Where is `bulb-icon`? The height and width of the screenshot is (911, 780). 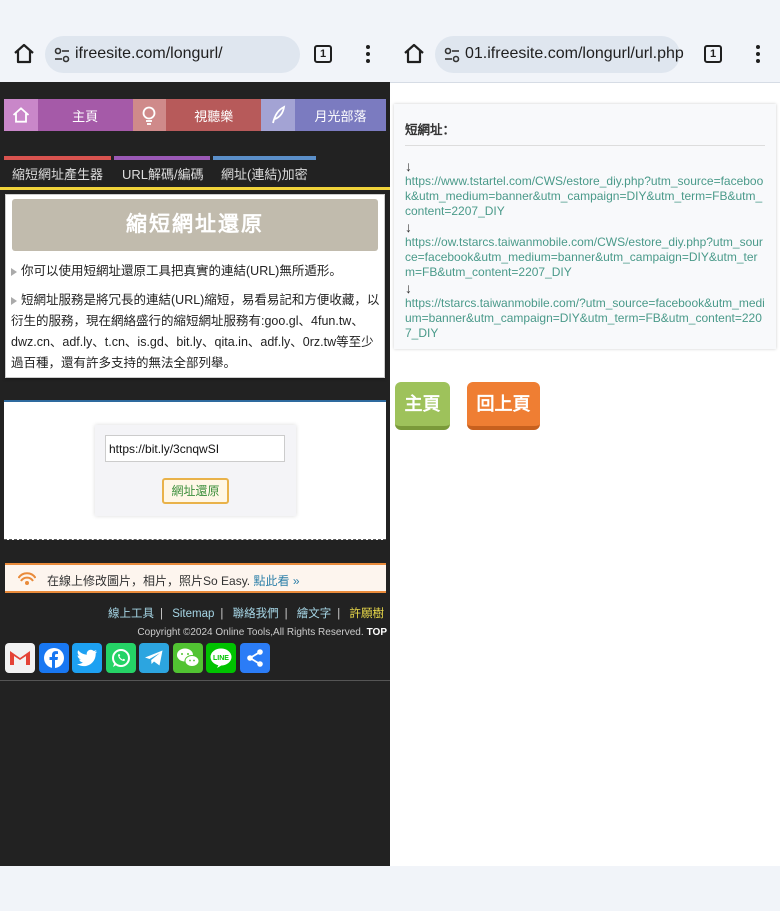 bulb-icon is located at coordinates (149, 115).